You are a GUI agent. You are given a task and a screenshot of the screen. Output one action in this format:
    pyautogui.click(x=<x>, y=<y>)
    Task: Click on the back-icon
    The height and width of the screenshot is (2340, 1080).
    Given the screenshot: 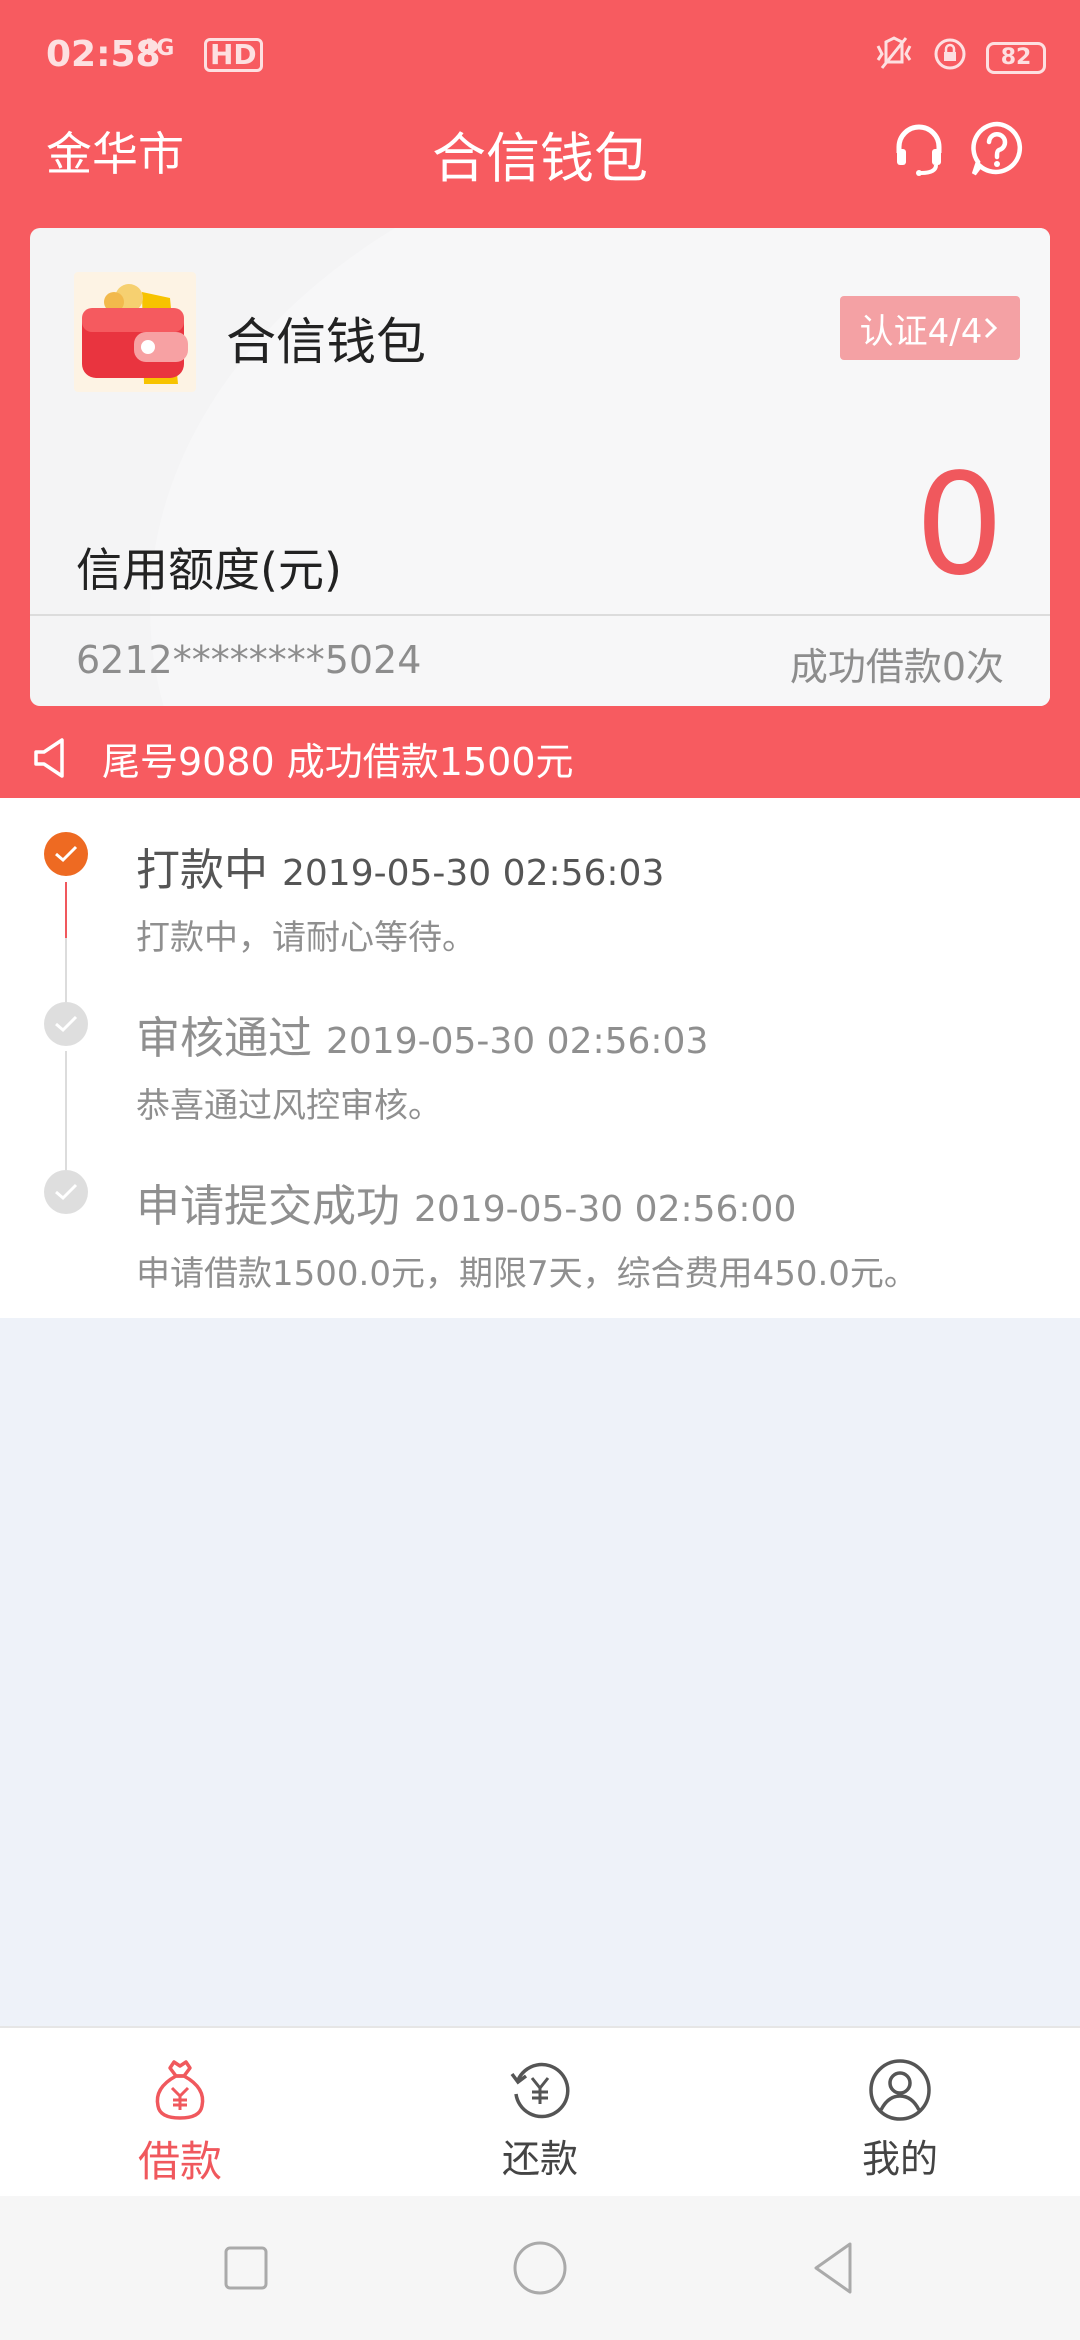 What is the action you would take?
    pyautogui.click(x=834, y=2268)
    